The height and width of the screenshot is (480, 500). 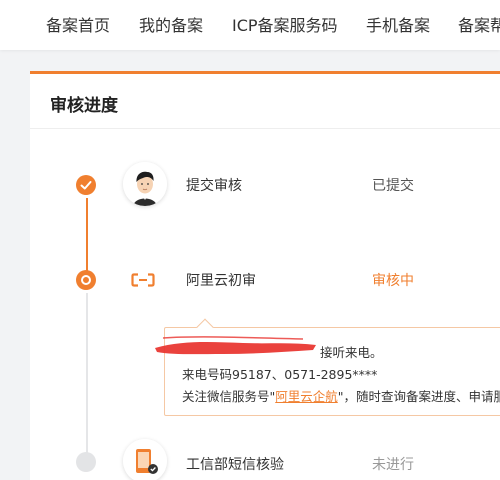 I want to click on nav-item-mobile-filing: 手机备案, so click(x=398, y=24).